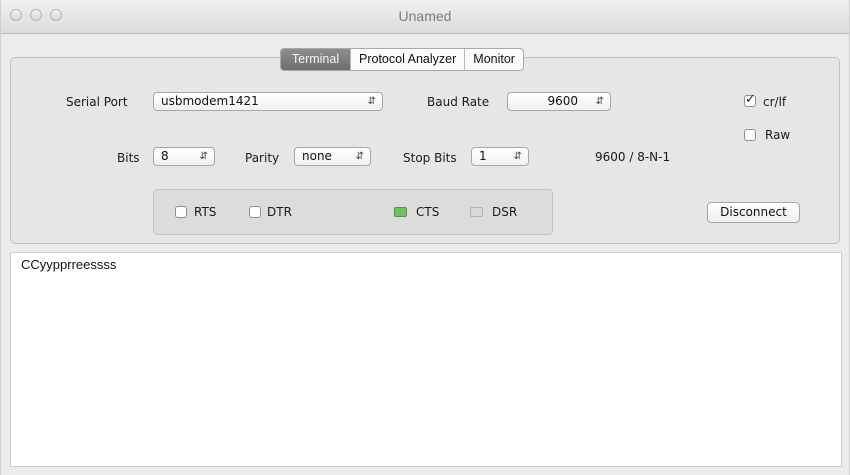 Image resolution: width=850 pixels, height=475 pixels. What do you see at coordinates (181, 212) in the screenshot?
I see `rts-checkbox` at bounding box center [181, 212].